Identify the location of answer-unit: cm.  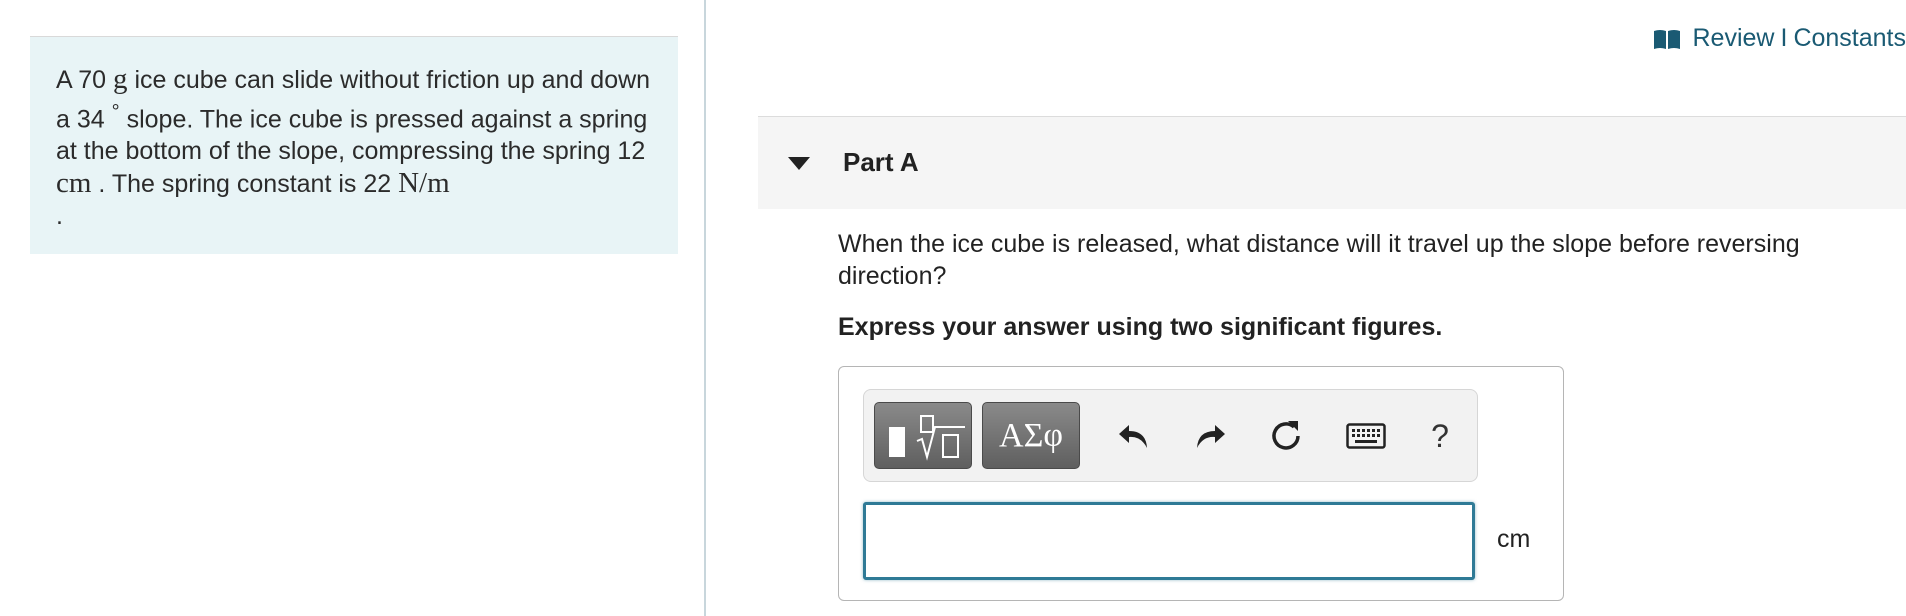
(1514, 539).